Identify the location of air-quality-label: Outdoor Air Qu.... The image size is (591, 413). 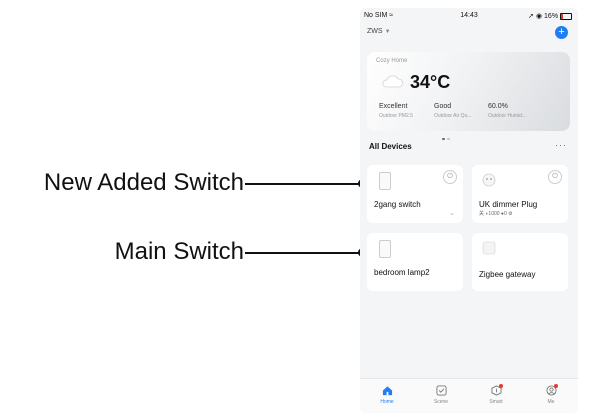
(453, 116).